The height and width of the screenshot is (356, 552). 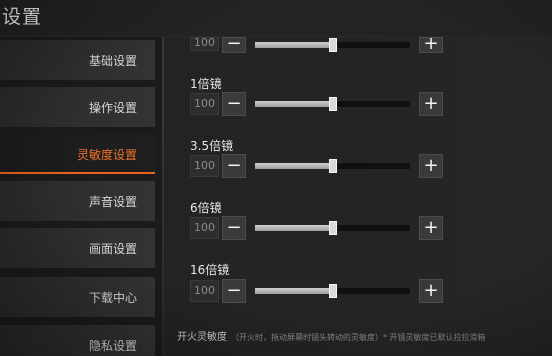 What do you see at coordinates (112, 248) in the screenshot?
I see `sidebar-item-label: 画面设置` at bounding box center [112, 248].